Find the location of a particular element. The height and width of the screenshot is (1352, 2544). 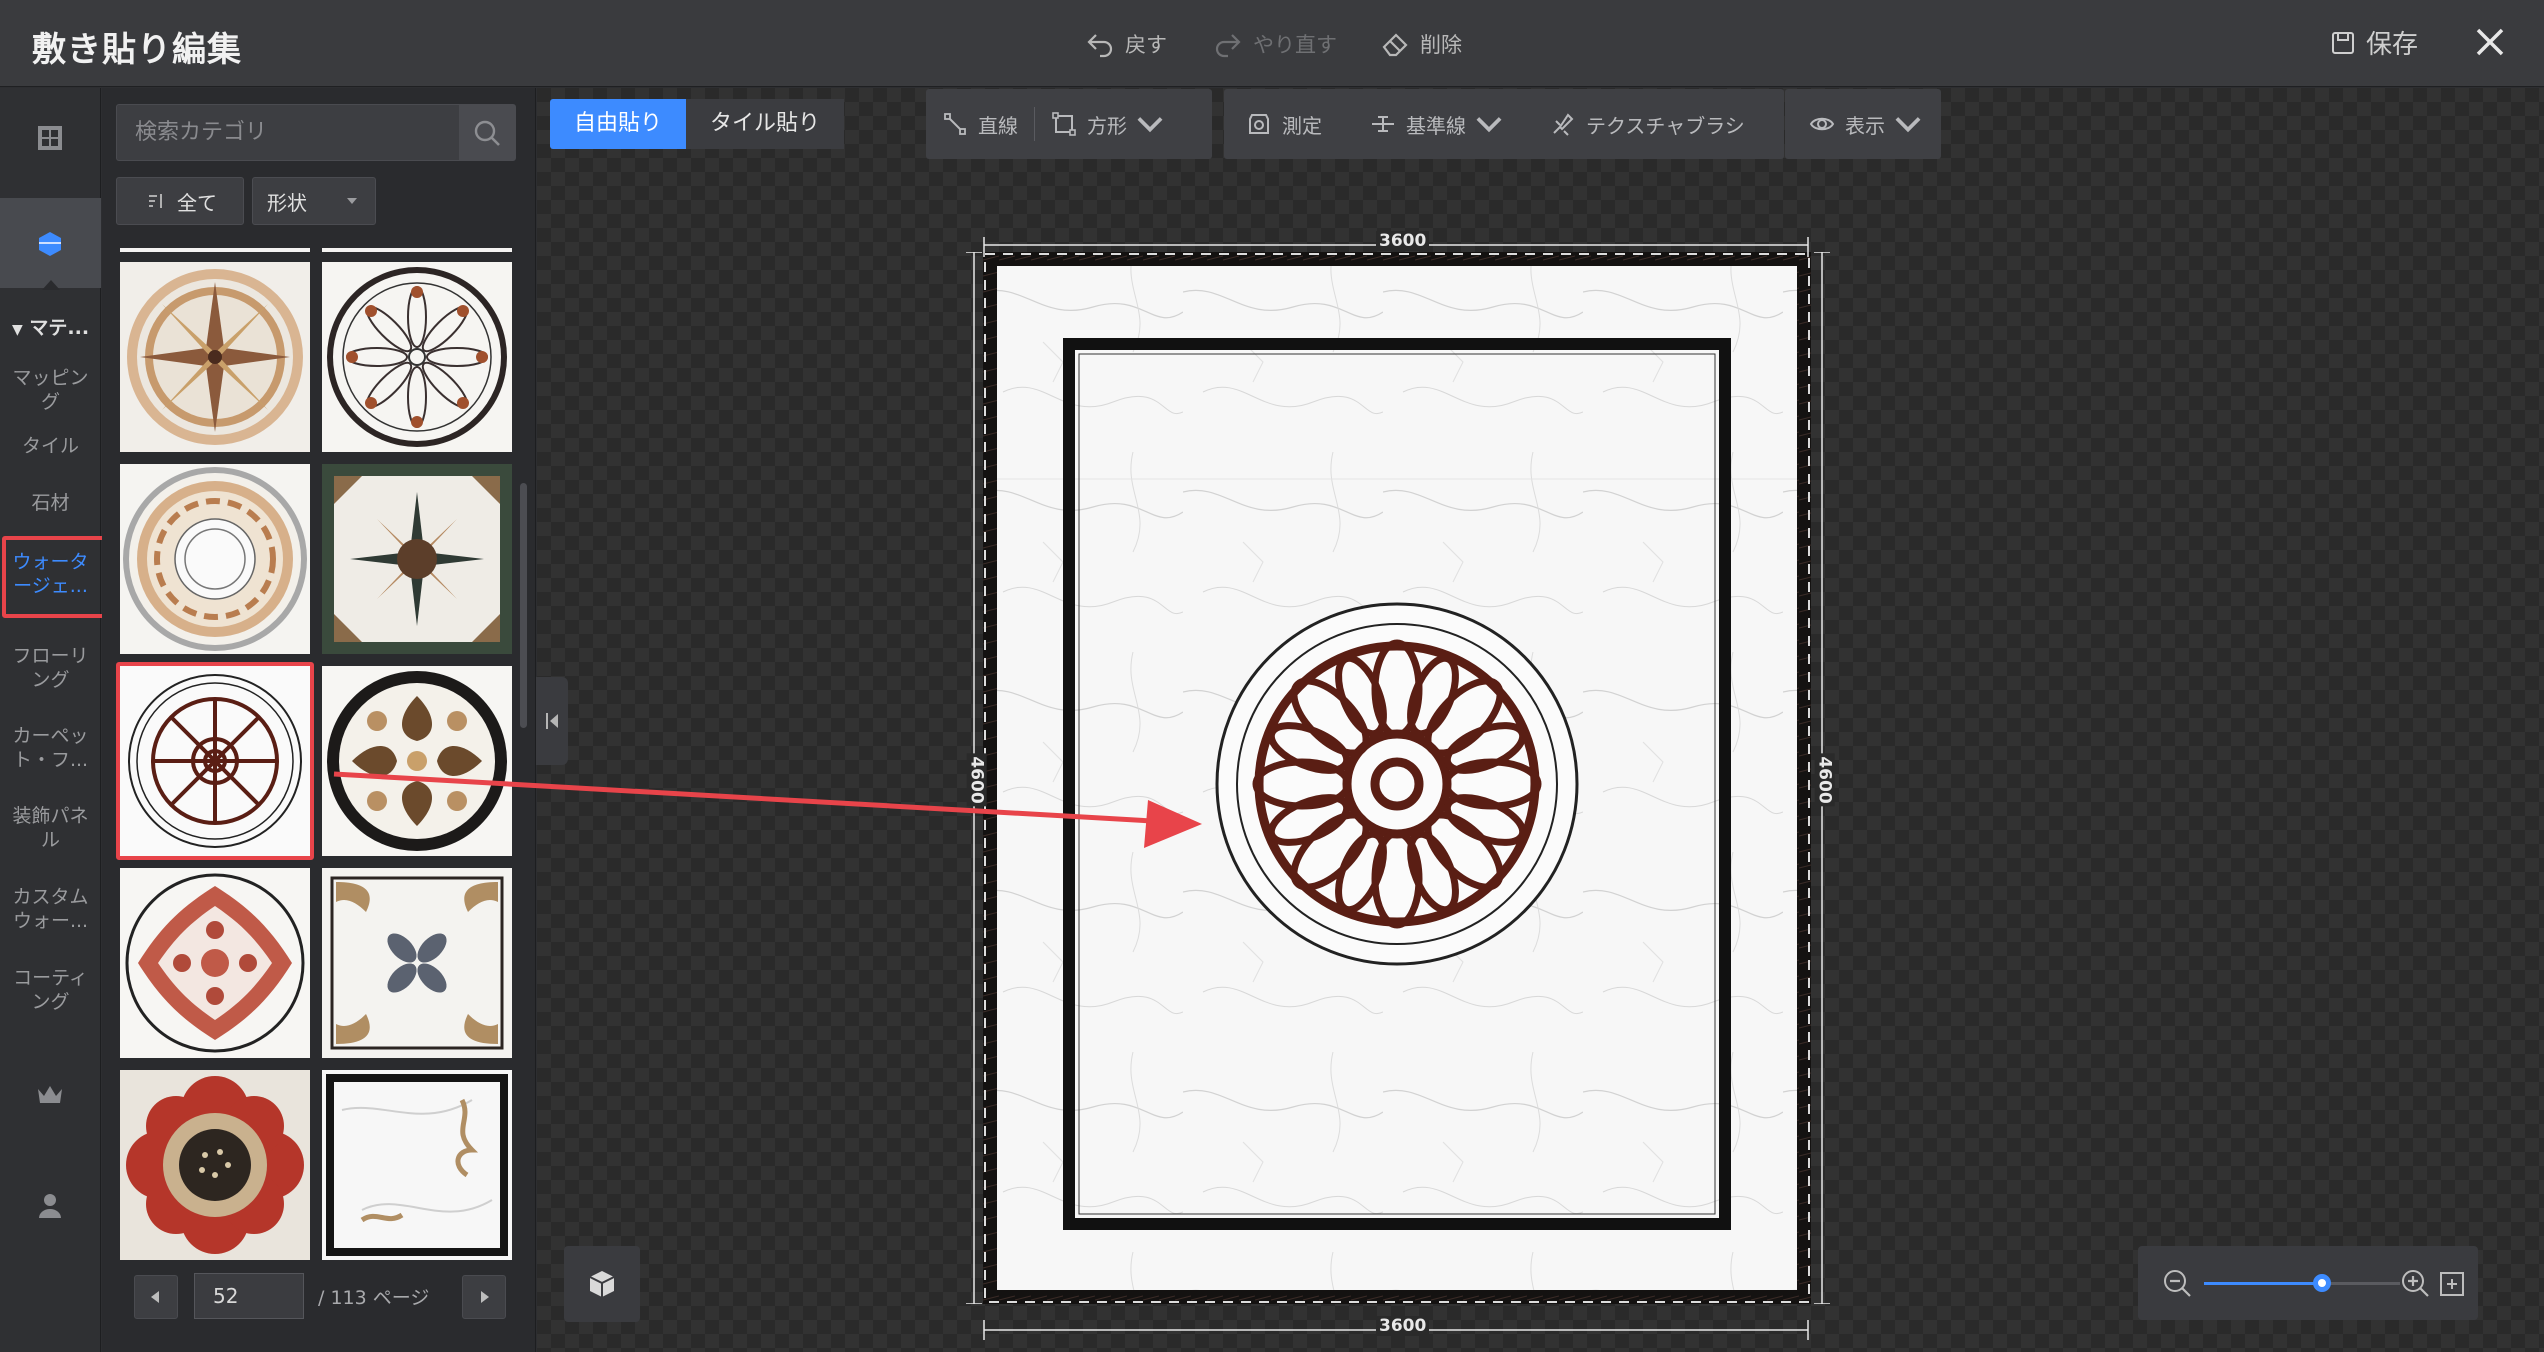

rail-item-stone: 石材 is located at coordinates (50, 503).